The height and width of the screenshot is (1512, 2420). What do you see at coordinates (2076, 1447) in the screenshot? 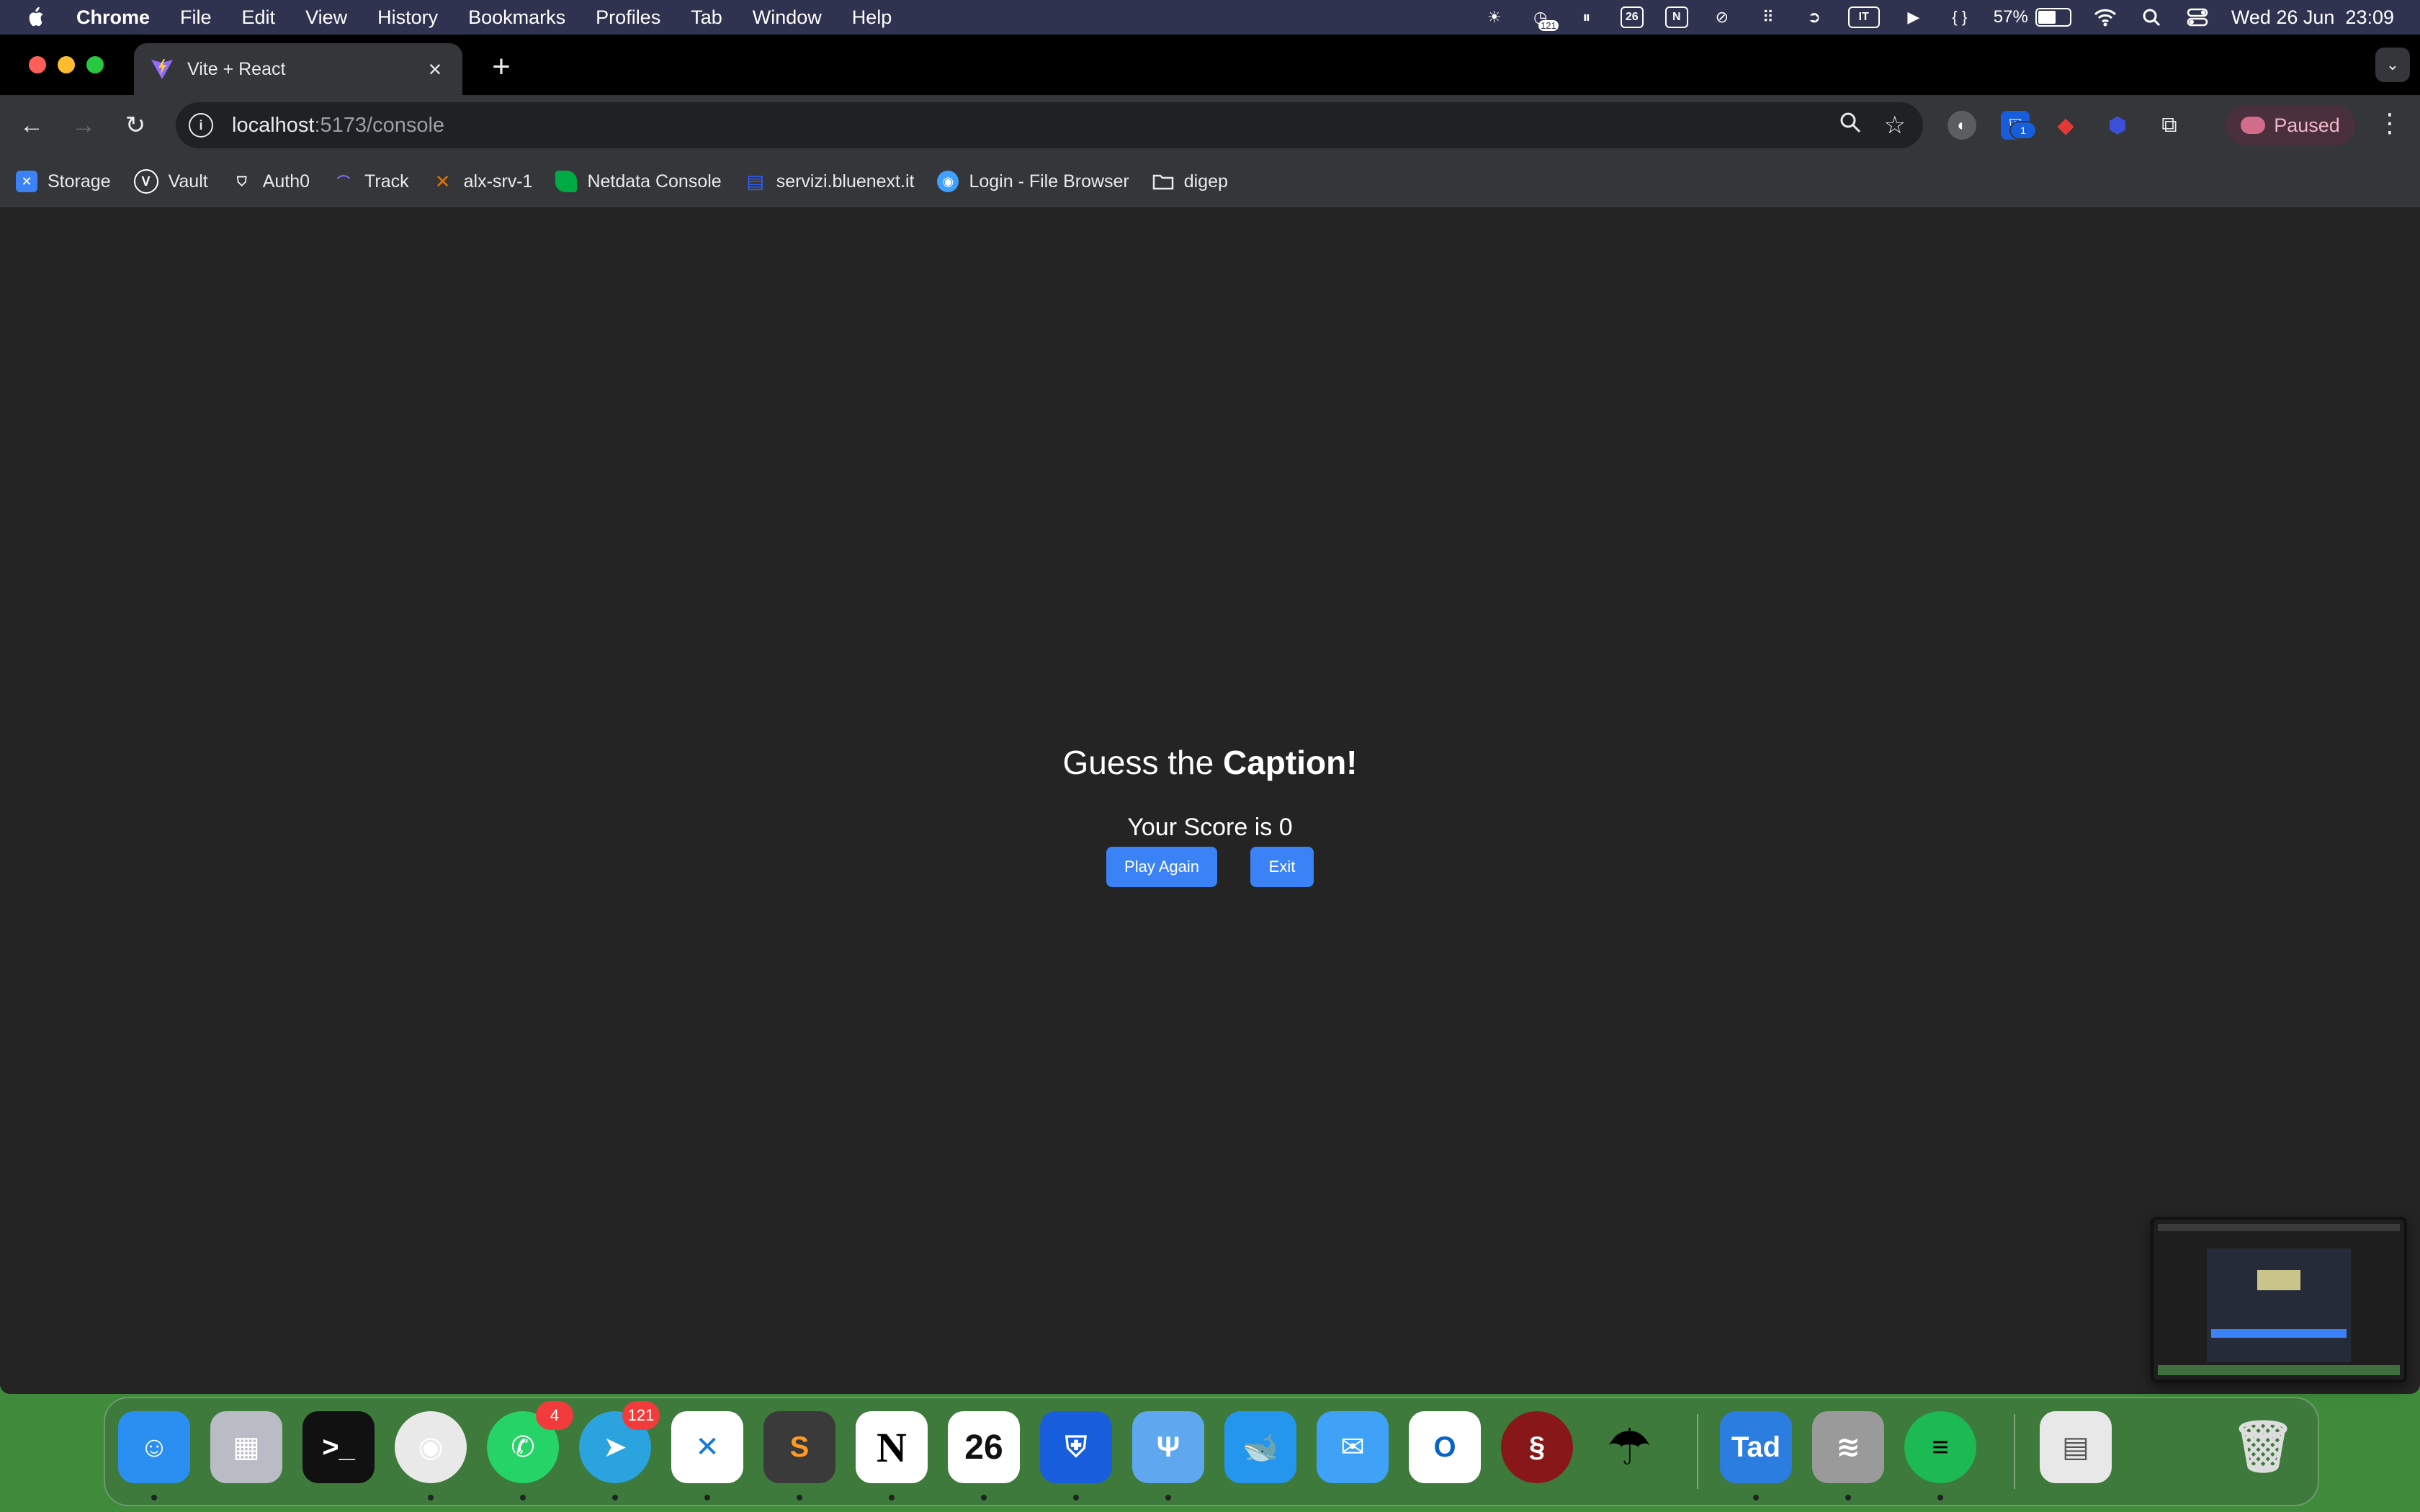
I see `document-stack-icon: ▤` at bounding box center [2076, 1447].